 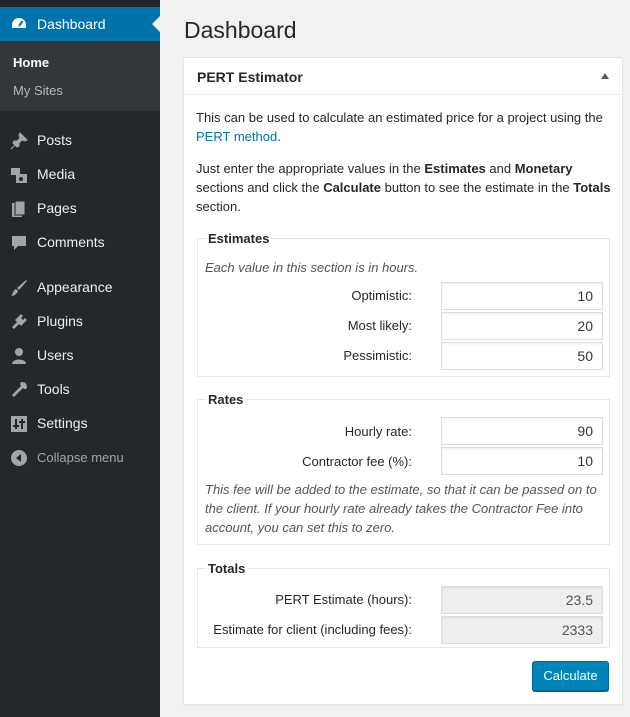 I want to click on instructions-text: section., so click(x=218, y=206).